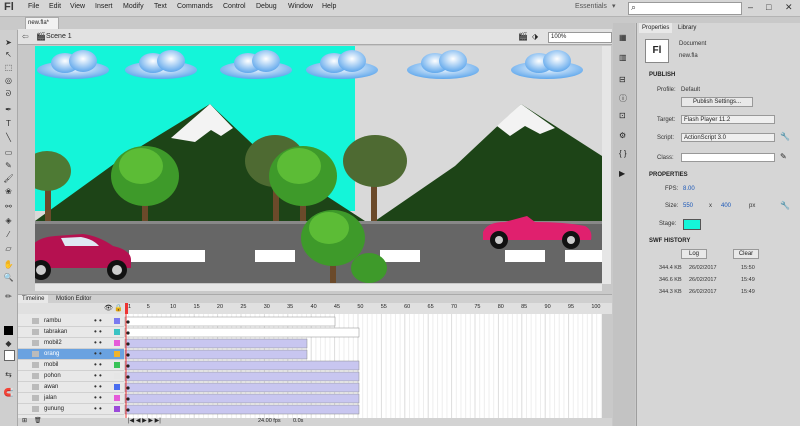 This screenshot has width=800, height=426. Describe the element at coordinates (523, 36) in the screenshot. I see `edit-scene-icon: 🎬` at that location.